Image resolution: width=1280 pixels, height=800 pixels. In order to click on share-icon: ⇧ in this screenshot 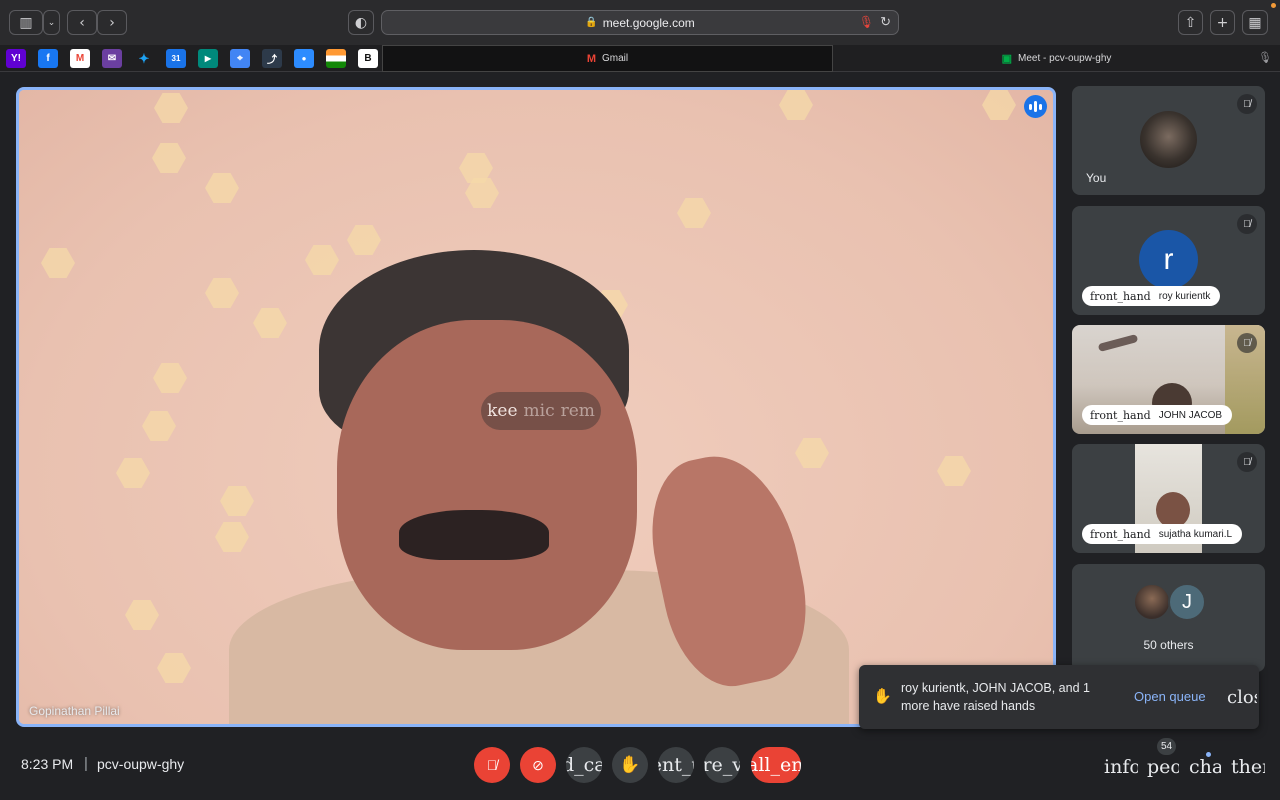, I will do `click(1190, 22)`.